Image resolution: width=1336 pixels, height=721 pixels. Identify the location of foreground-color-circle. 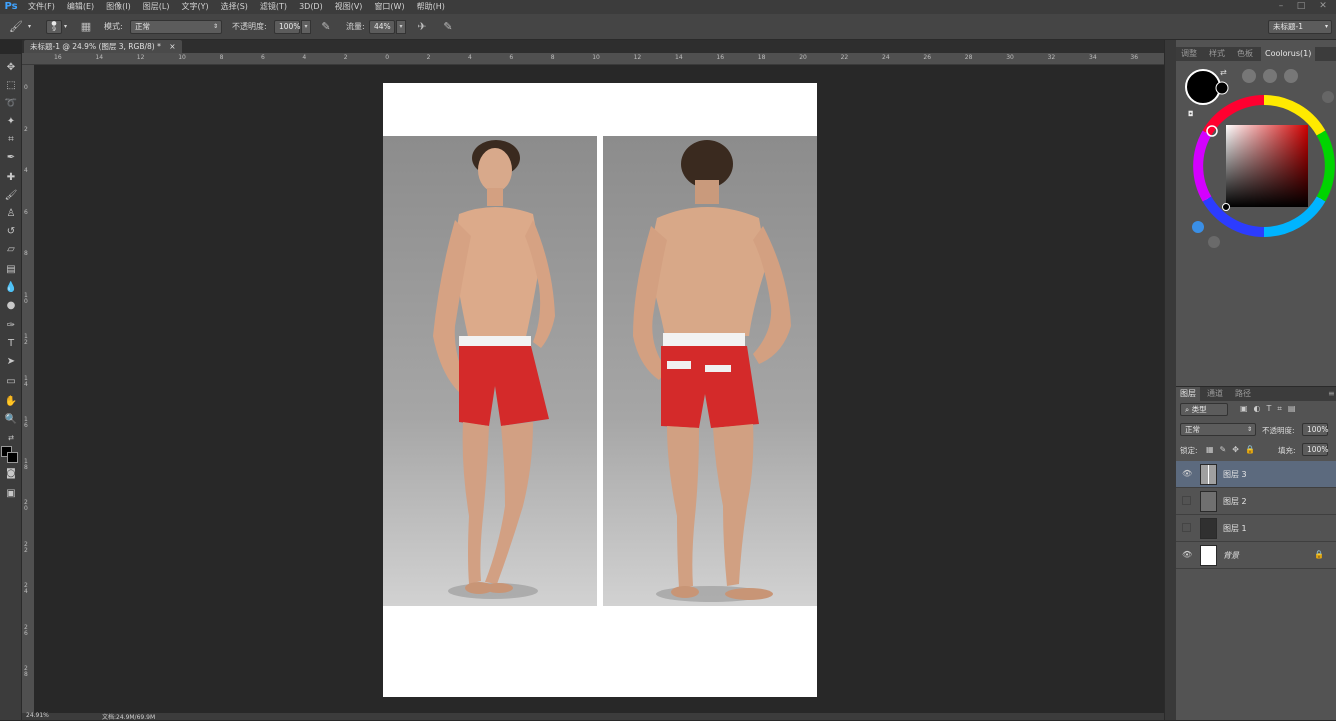
(1203, 87).